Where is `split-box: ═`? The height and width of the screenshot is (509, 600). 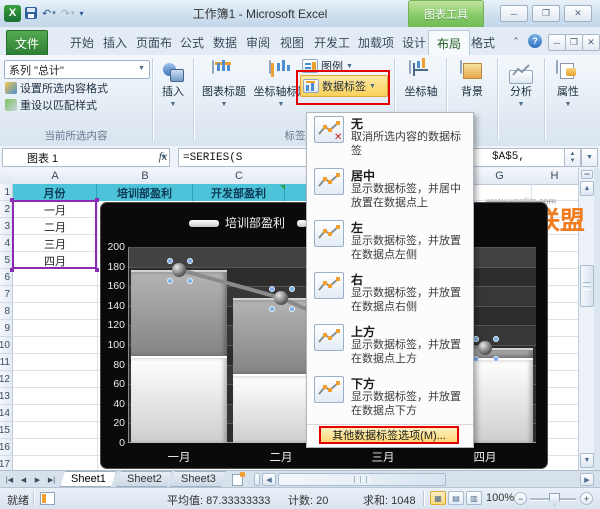
split-box: ═ is located at coordinates (587, 174).